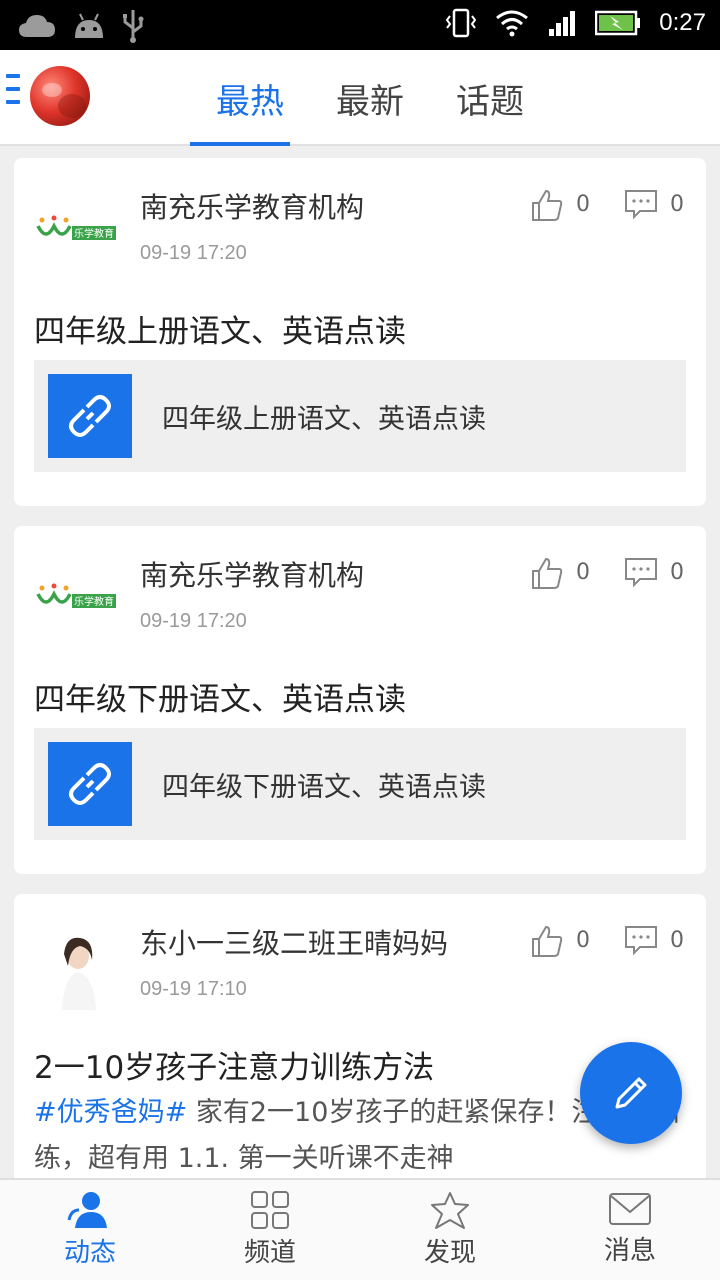 This screenshot has height=1280, width=720. What do you see at coordinates (360, 25) in the screenshot?
I see `status-bar: 0:27` at bounding box center [360, 25].